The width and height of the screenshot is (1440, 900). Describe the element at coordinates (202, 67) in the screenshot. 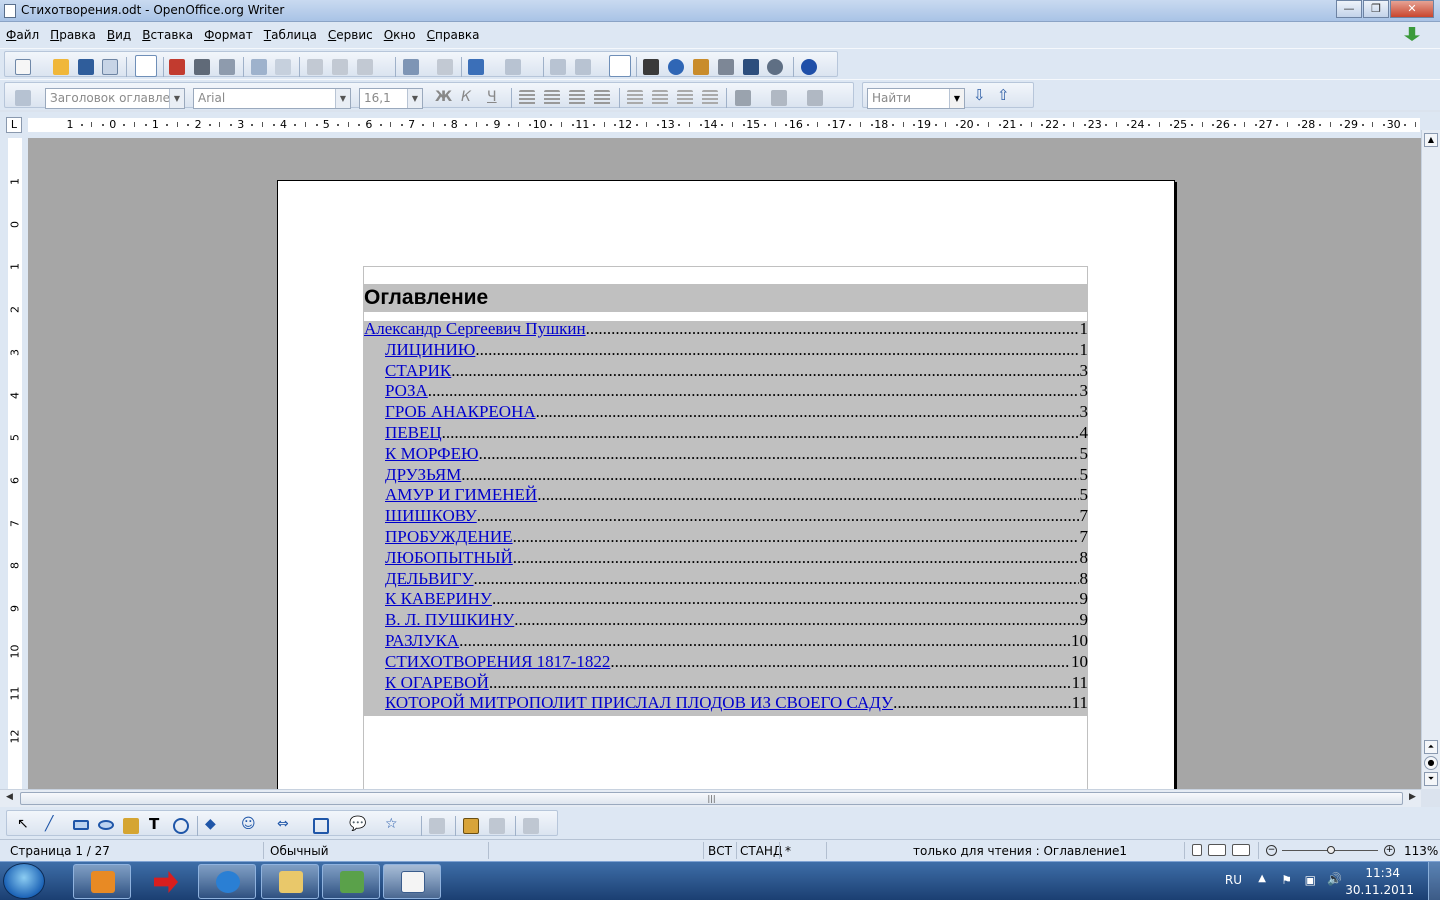

I see `print-icon` at that location.